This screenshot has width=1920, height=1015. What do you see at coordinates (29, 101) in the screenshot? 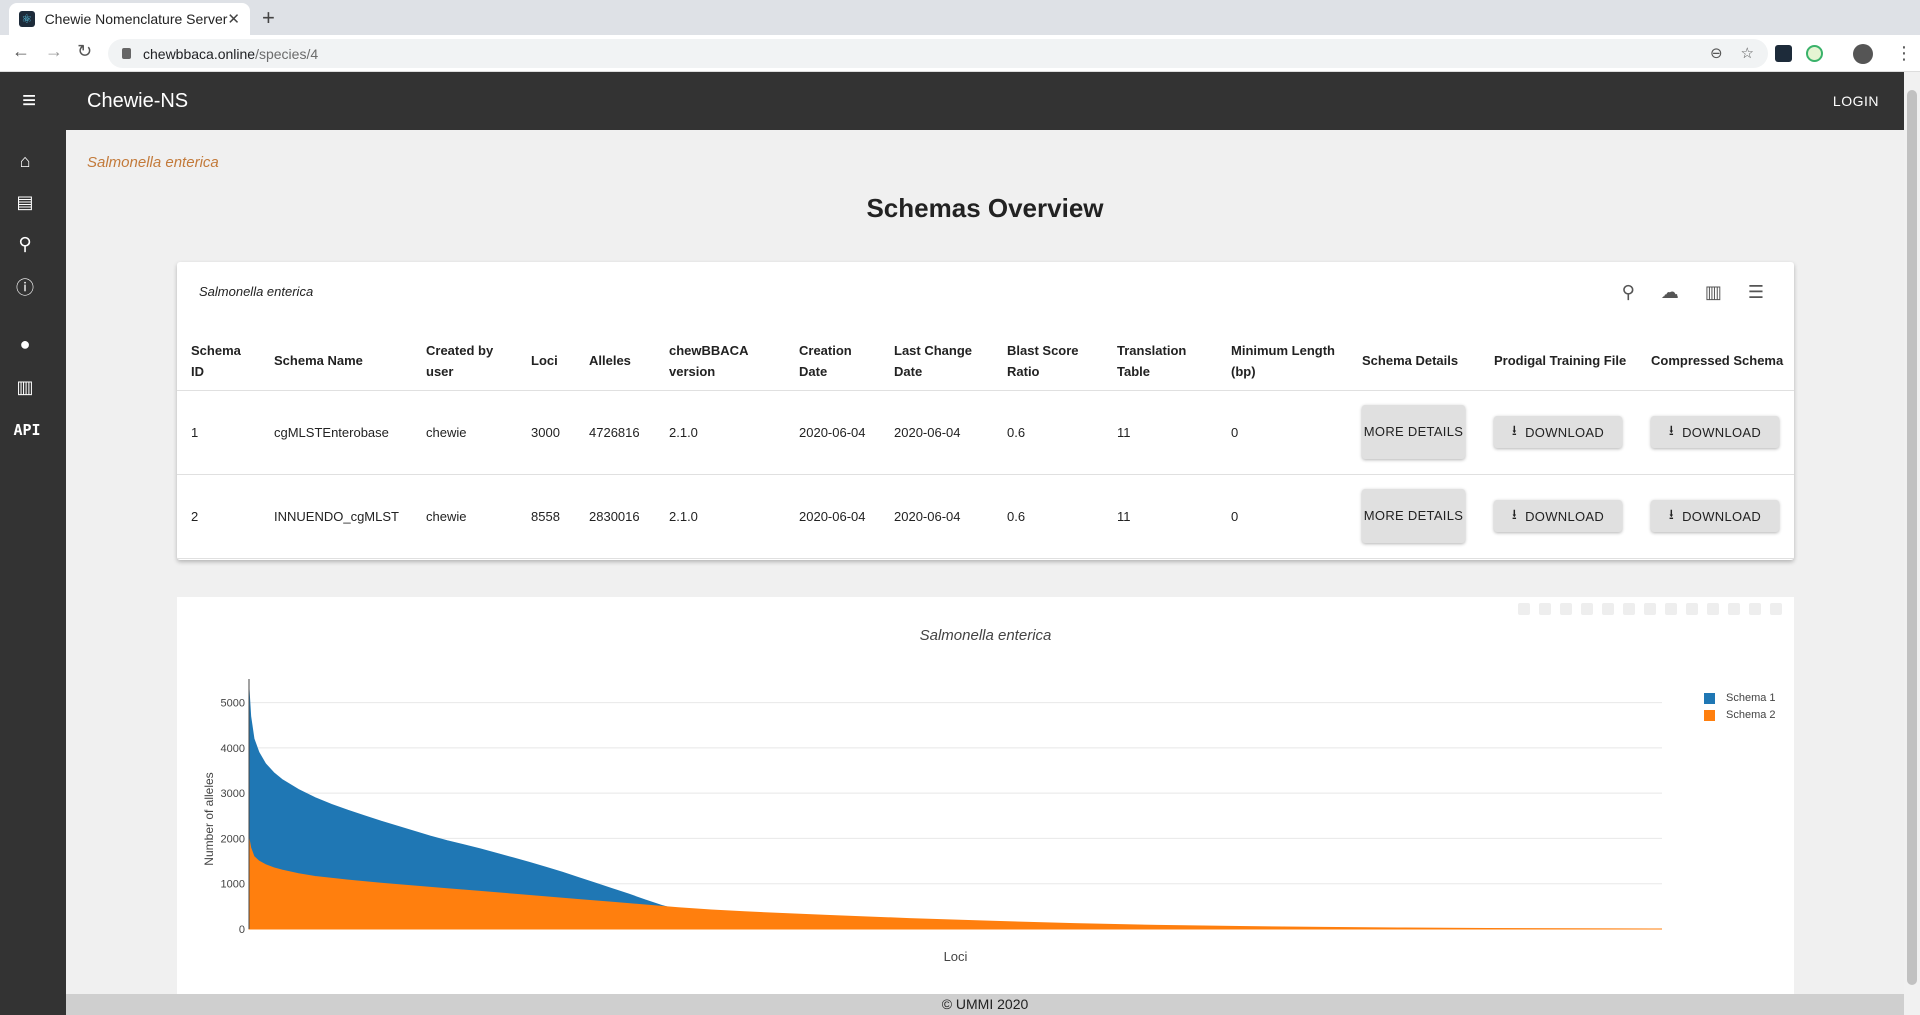
I see `hamburger-menu-icon: ≡` at bounding box center [29, 101].